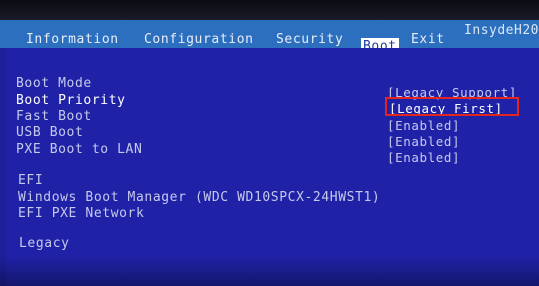 This screenshot has height=286, width=539. I want to click on tab-exit: Exit, so click(428, 39).